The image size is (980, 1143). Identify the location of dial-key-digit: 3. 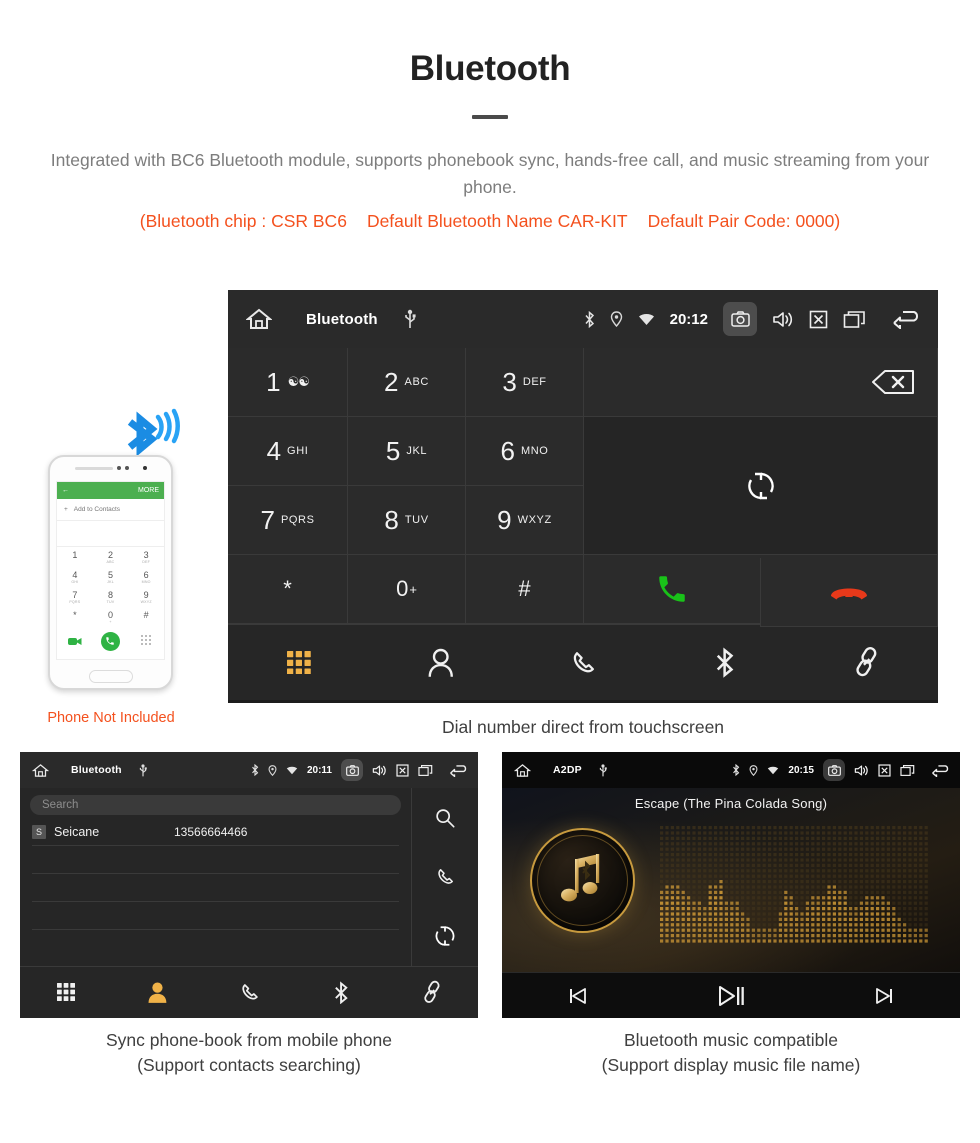
(509, 382).